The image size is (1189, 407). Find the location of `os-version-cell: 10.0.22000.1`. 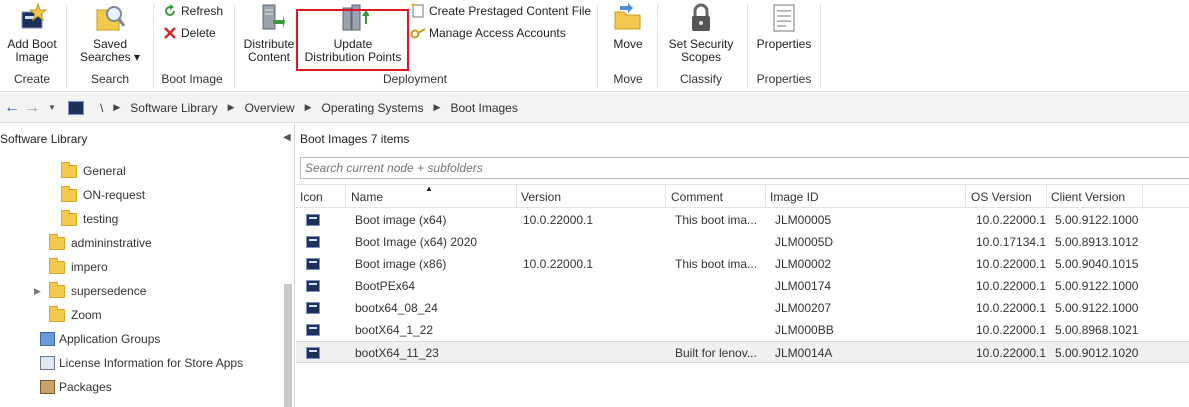

os-version-cell: 10.0.22000.1 is located at coordinates (1011, 286).